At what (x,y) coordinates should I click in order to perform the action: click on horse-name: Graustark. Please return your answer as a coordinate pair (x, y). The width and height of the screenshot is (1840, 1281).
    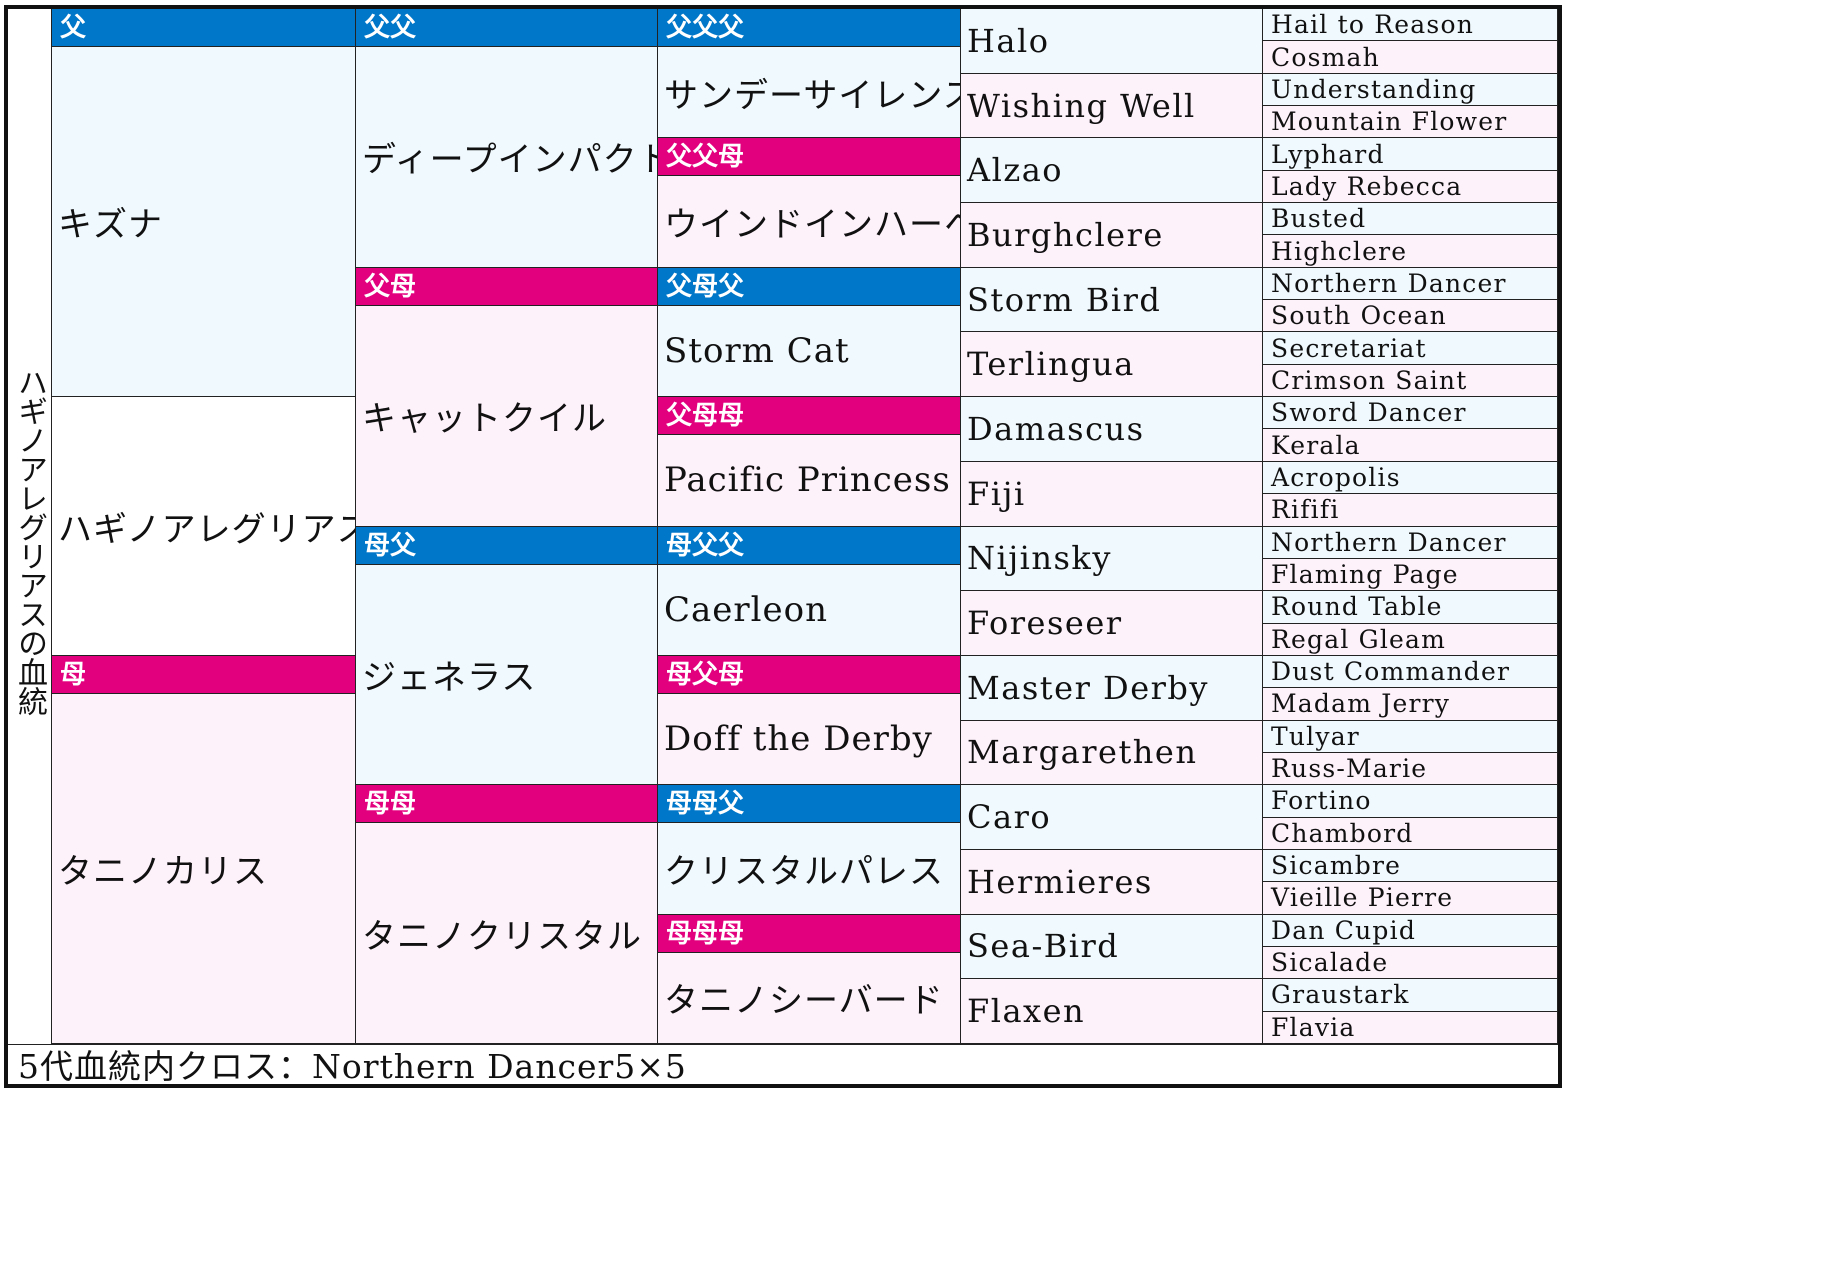
    Looking at the image, I should click on (1340, 995).